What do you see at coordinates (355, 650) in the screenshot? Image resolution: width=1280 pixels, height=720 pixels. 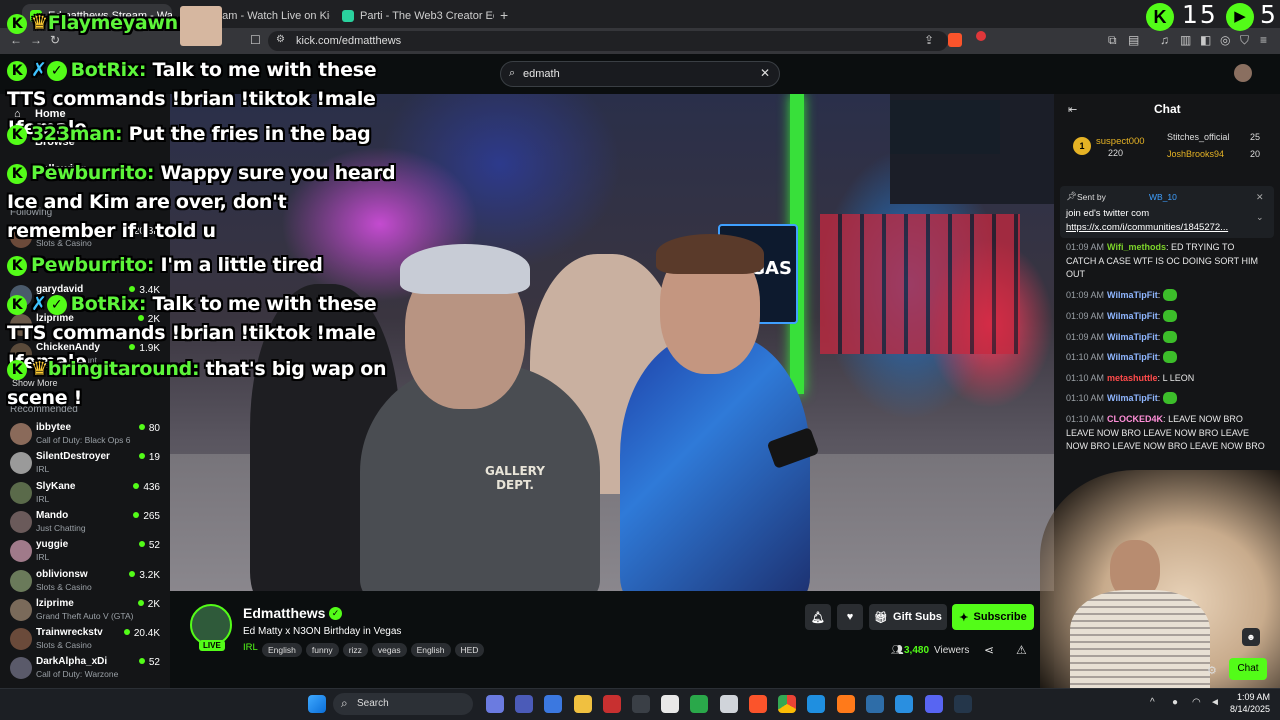 I see `tag: rizz` at bounding box center [355, 650].